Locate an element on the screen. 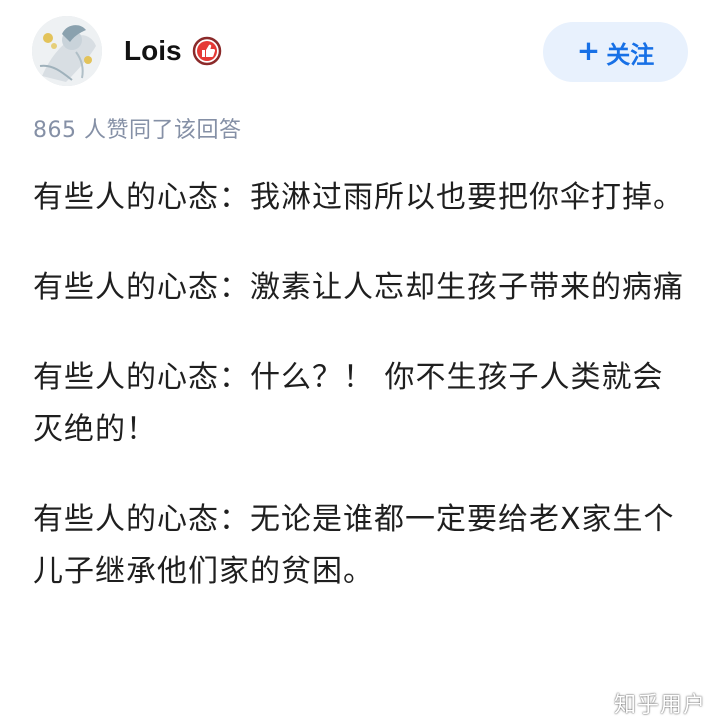 This screenshot has height=726, width=720. avatar-illustration-icon is located at coordinates (67, 51).